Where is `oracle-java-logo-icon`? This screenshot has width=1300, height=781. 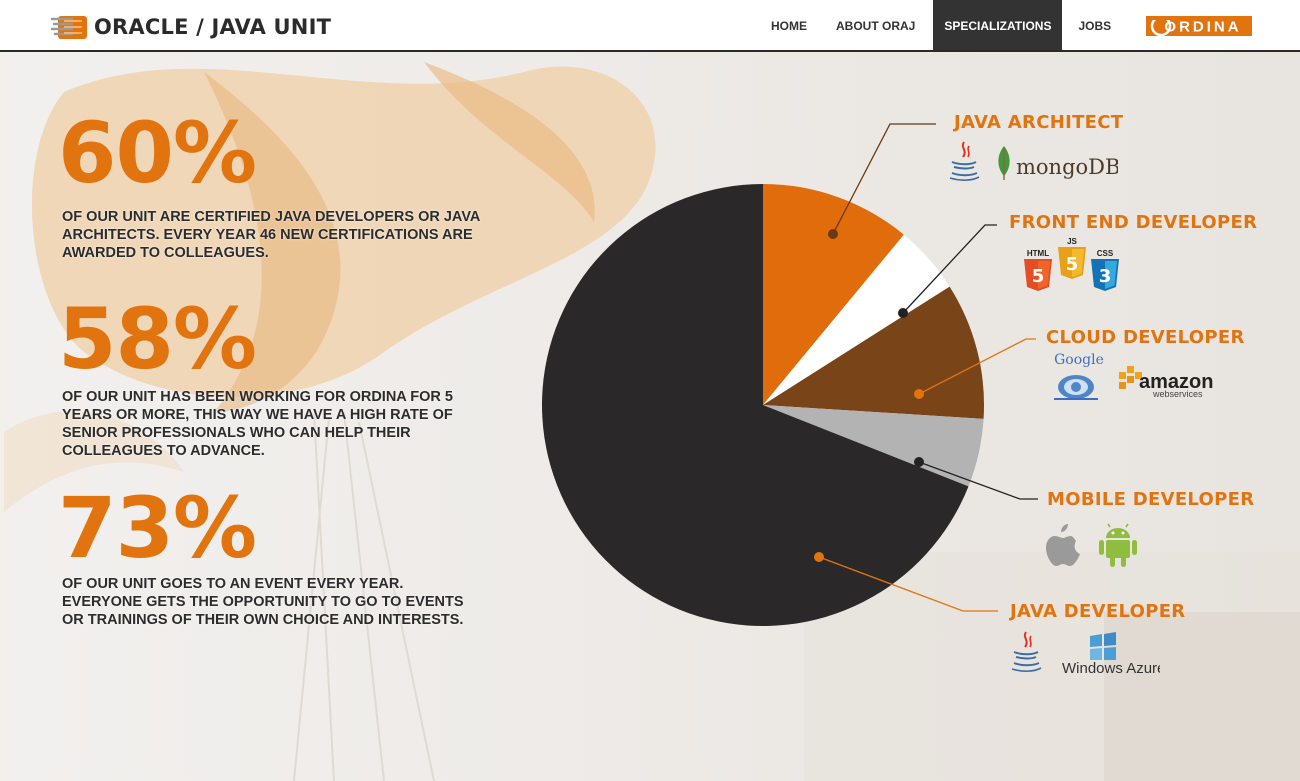
oracle-java-logo-icon is located at coordinates (68, 27).